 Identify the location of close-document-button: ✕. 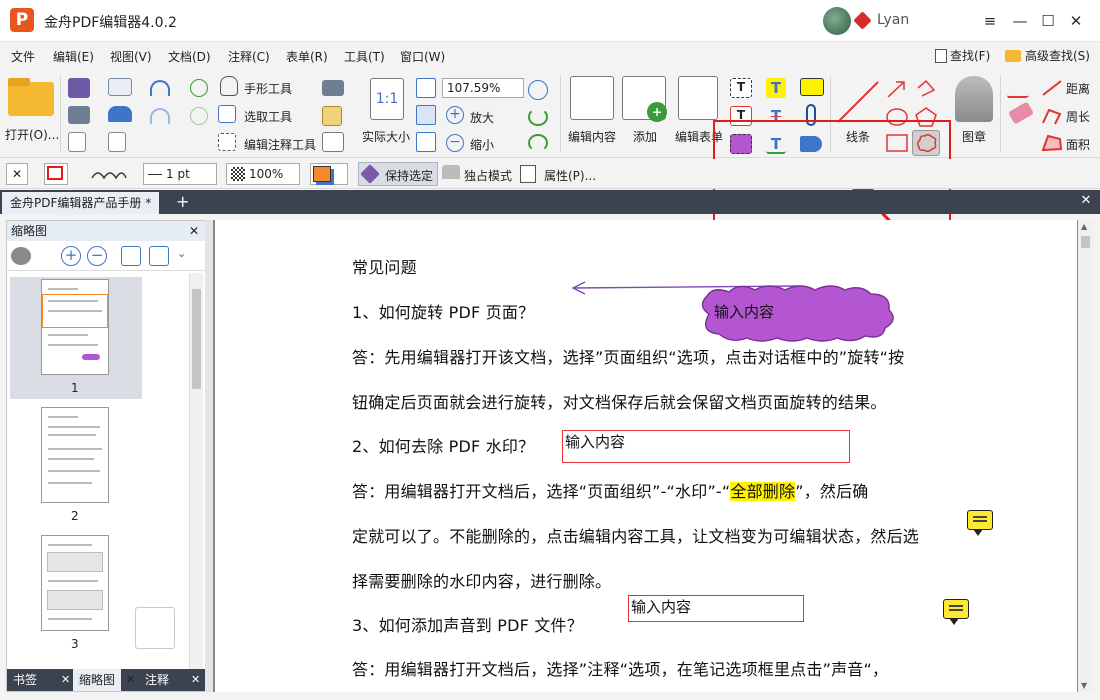
(1086, 201).